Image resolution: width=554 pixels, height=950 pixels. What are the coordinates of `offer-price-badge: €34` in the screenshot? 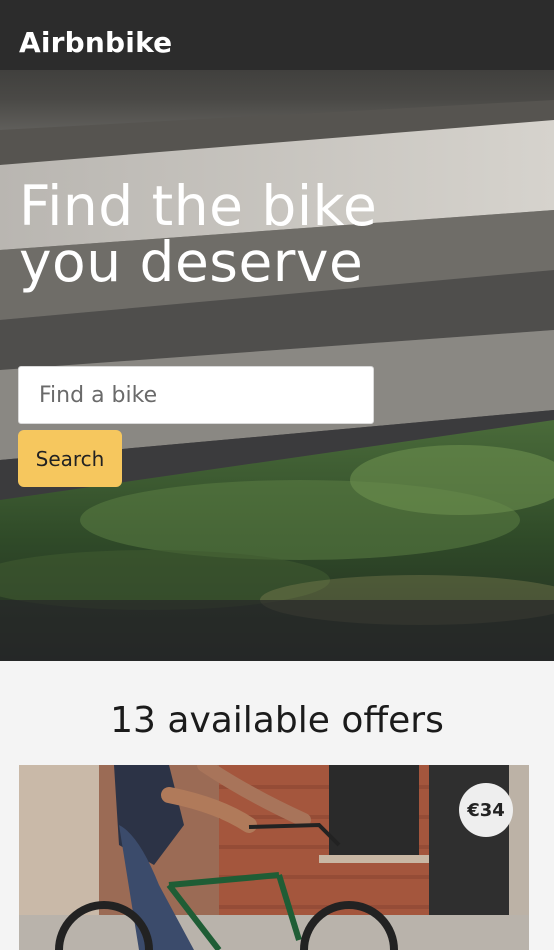 It's located at (486, 810).